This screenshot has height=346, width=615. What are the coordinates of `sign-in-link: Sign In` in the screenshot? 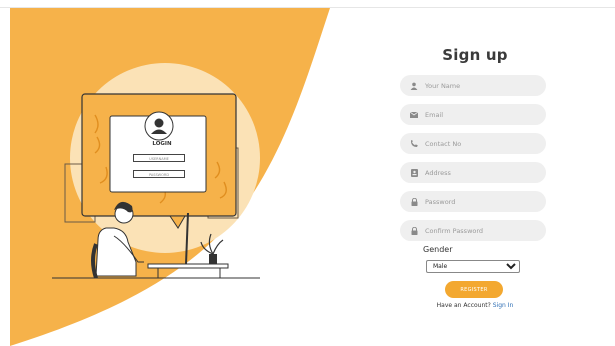 It's located at (503, 305).